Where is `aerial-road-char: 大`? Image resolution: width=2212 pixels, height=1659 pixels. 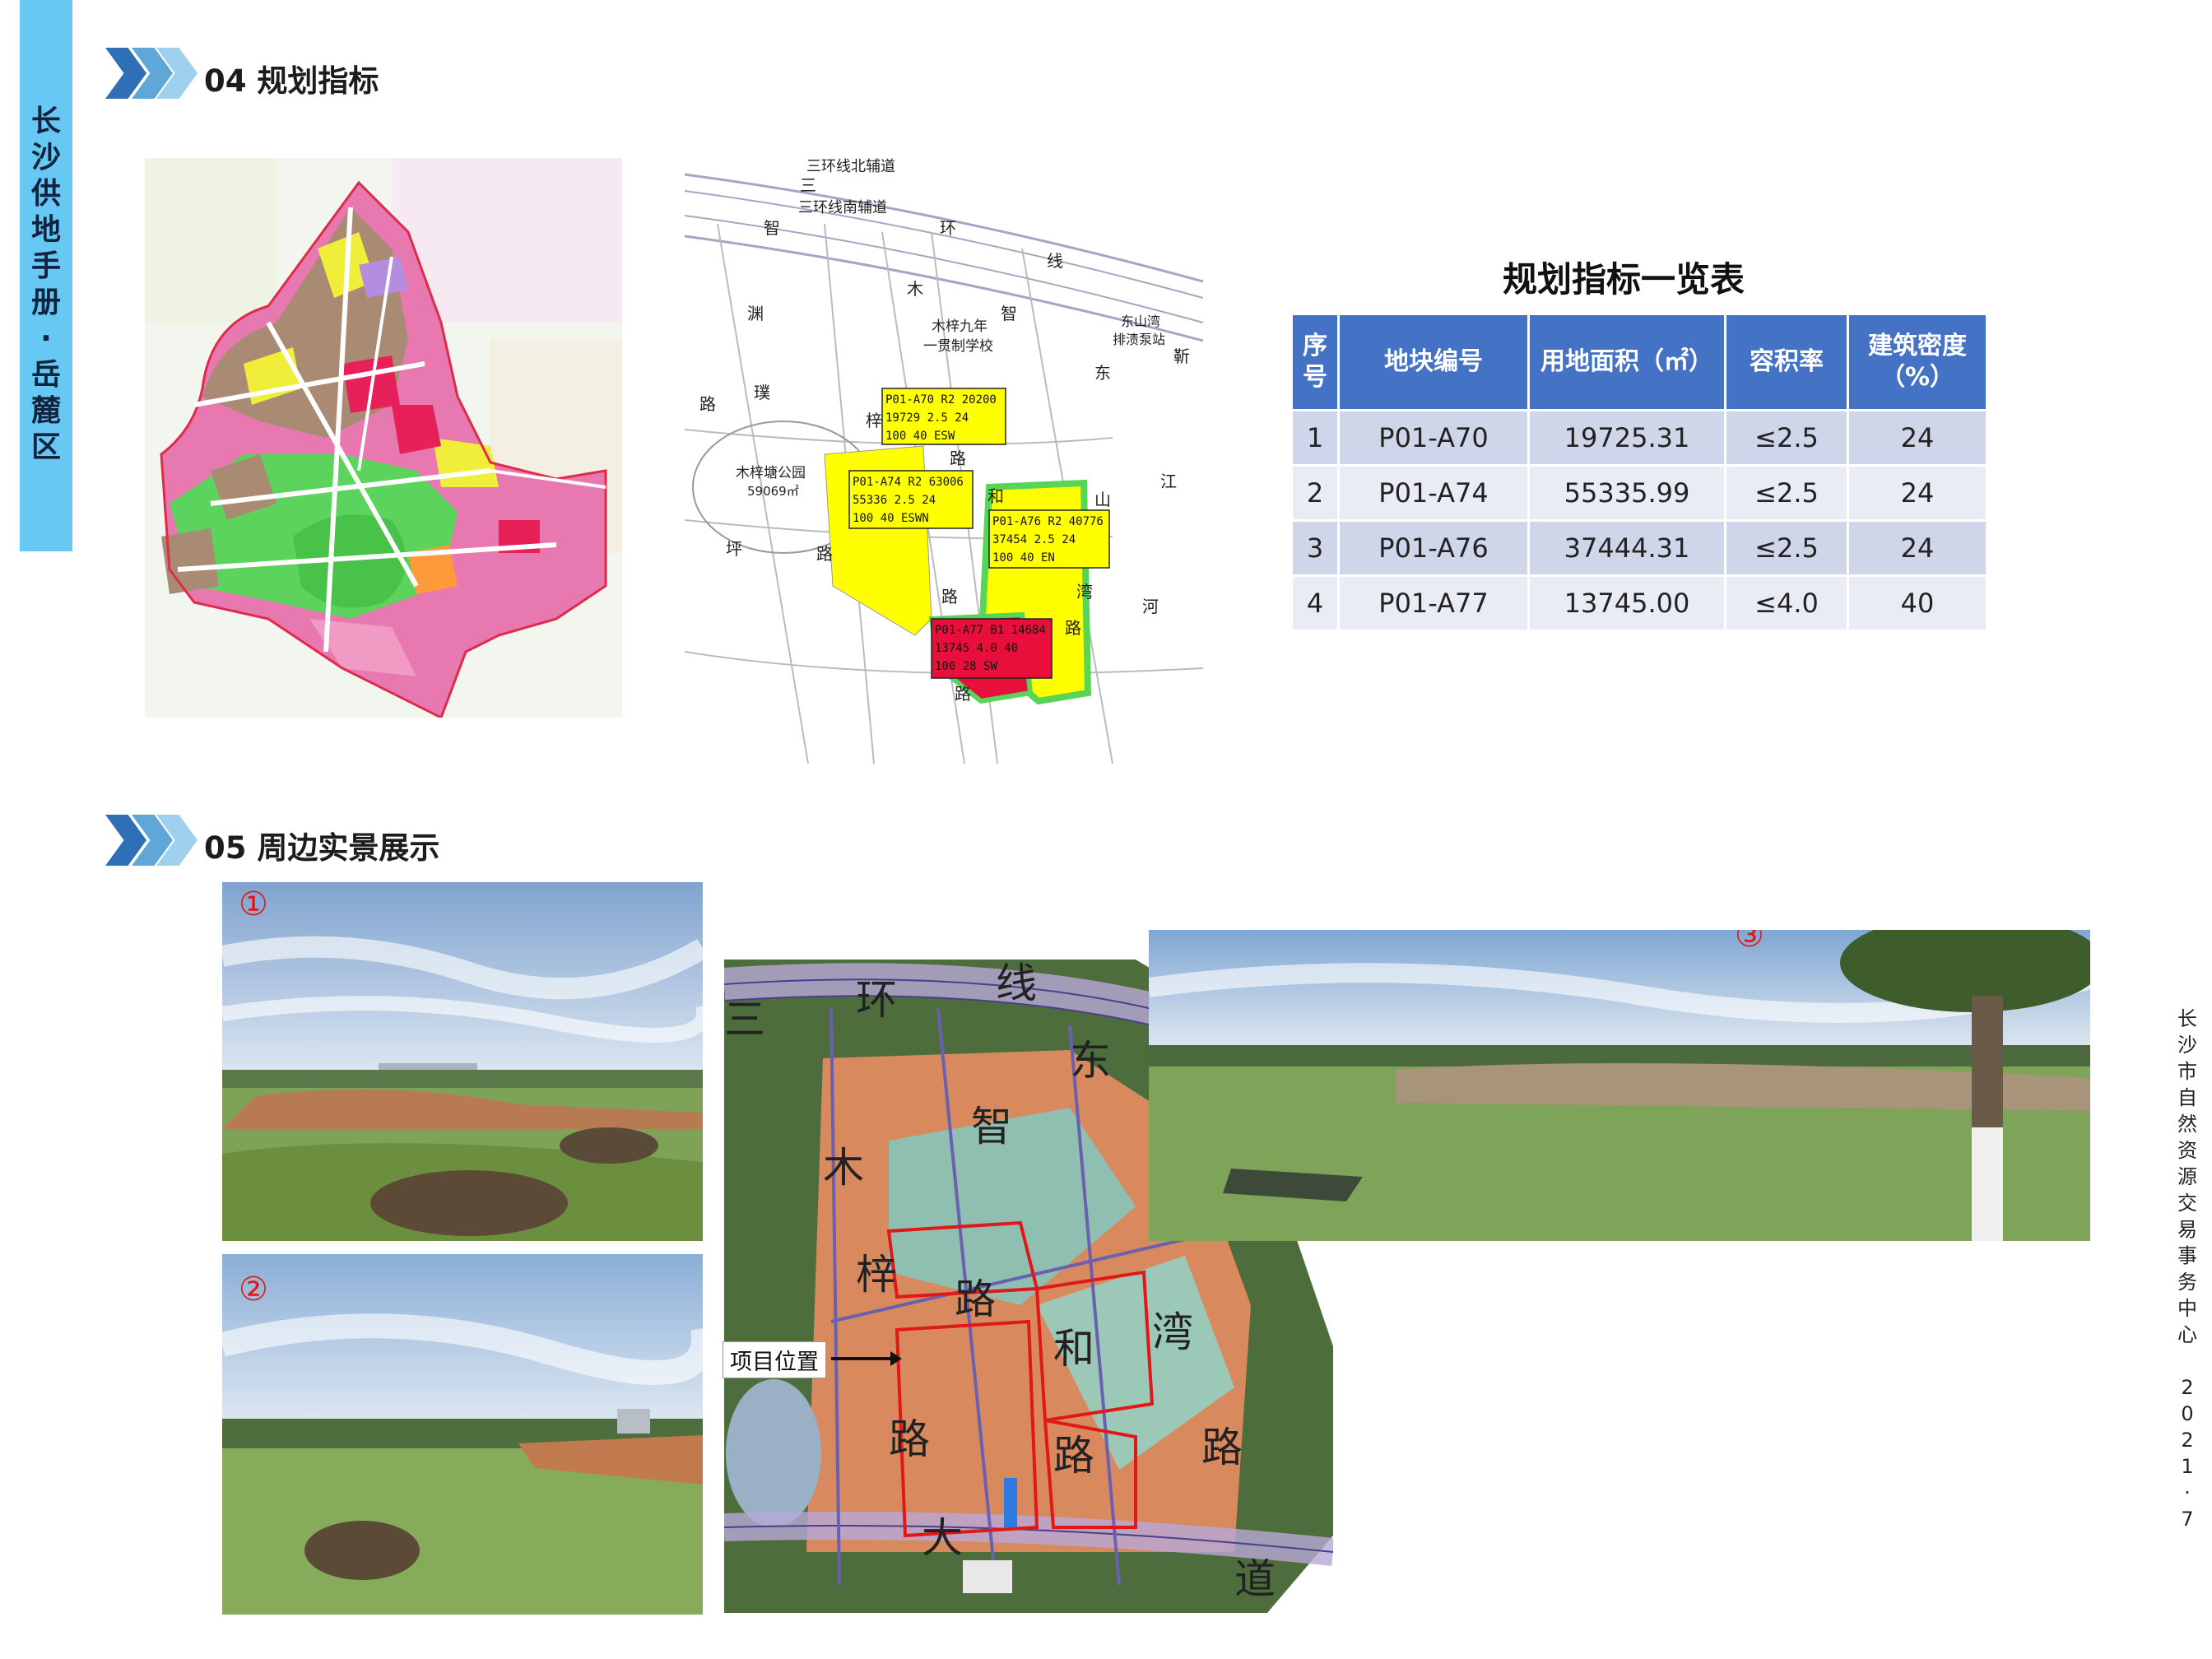
aerial-road-char: 大 is located at coordinates (942, 1538).